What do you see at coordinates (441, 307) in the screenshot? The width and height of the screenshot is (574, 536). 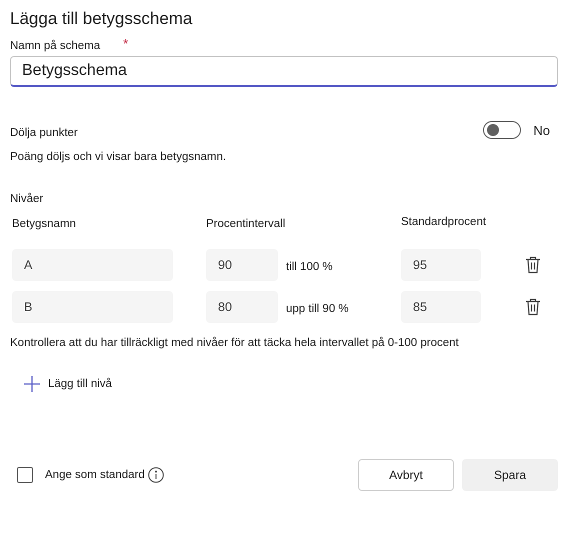 I see `default-percent-input: 85` at bounding box center [441, 307].